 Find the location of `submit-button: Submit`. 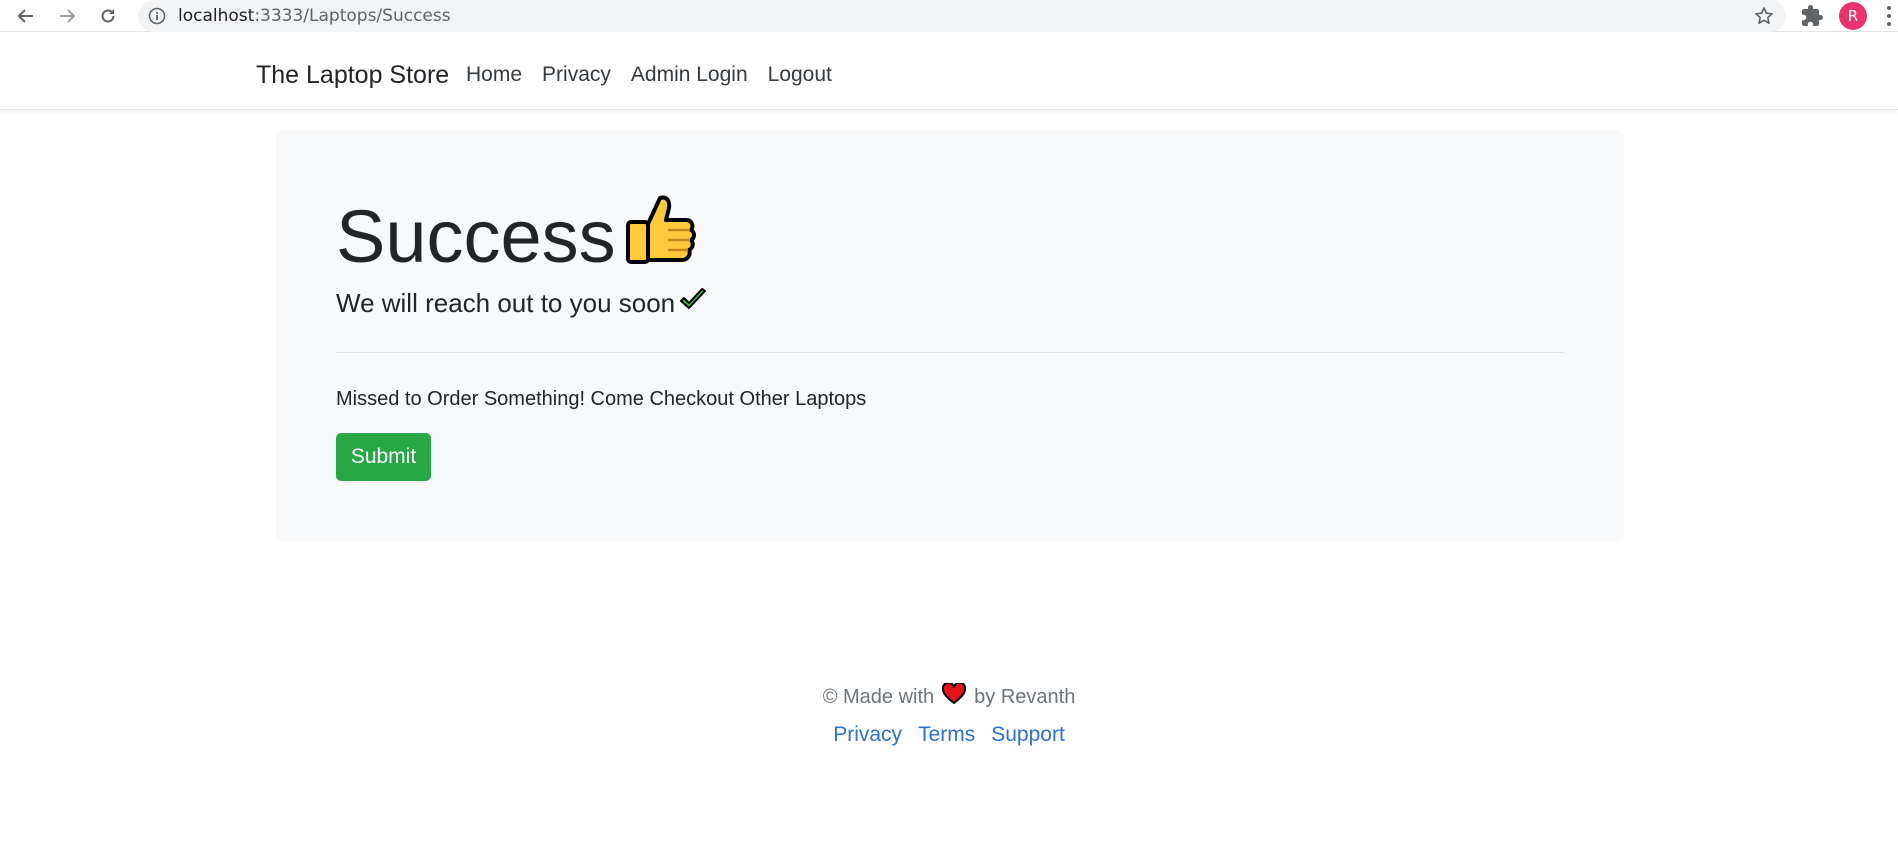

submit-button: Submit is located at coordinates (383, 457).